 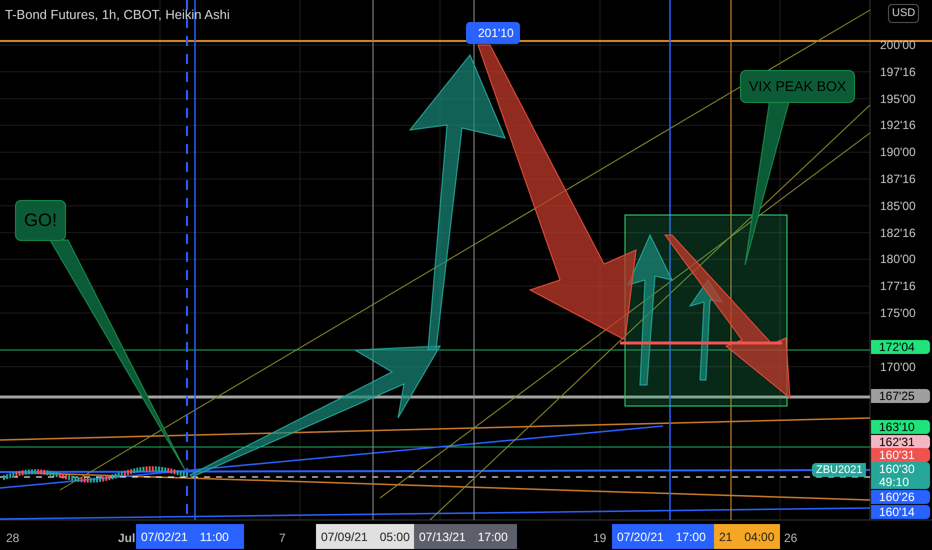 What do you see at coordinates (898, 152) in the screenshot?
I see `price-tick: 190'00` at bounding box center [898, 152].